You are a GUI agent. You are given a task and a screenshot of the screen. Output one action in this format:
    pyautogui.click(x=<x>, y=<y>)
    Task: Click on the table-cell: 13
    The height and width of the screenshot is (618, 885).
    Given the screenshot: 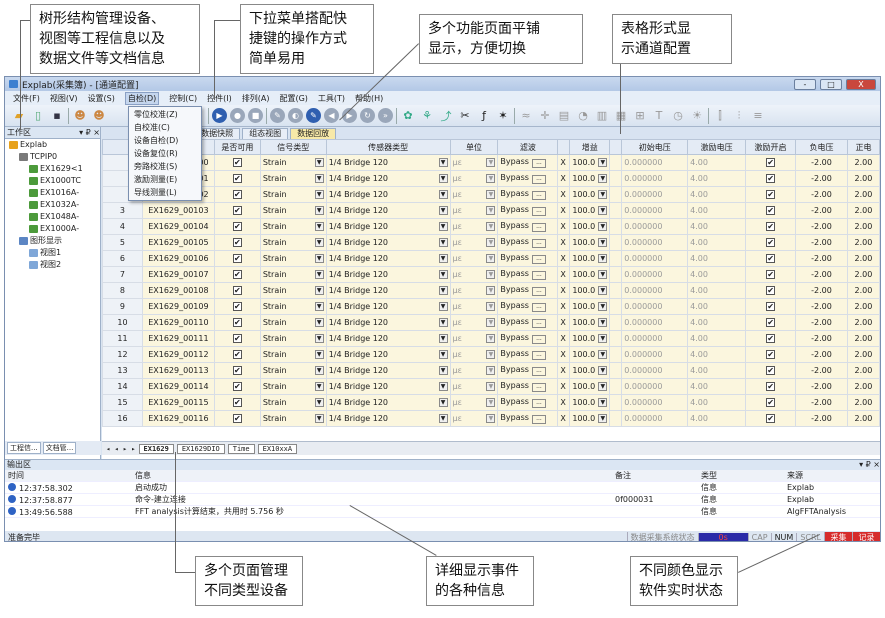 What is the action you would take?
    pyautogui.click(x=122, y=370)
    